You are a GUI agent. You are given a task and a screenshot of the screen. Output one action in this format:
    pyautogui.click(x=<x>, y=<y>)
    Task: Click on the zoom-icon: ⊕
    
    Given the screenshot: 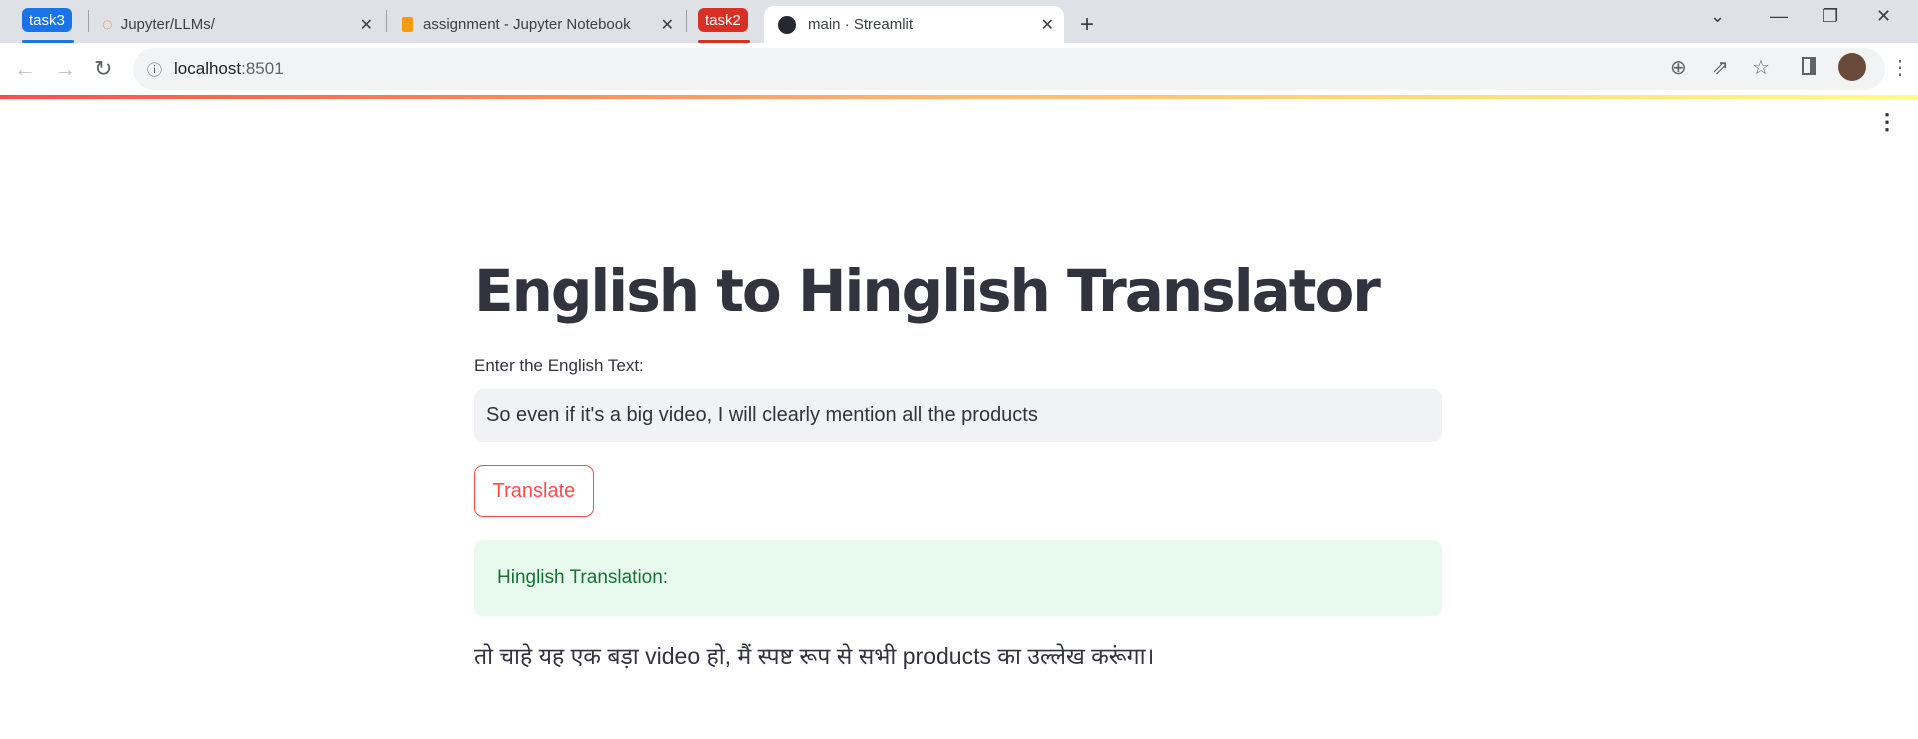 What is the action you would take?
    pyautogui.click(x=1678, y=67)
    